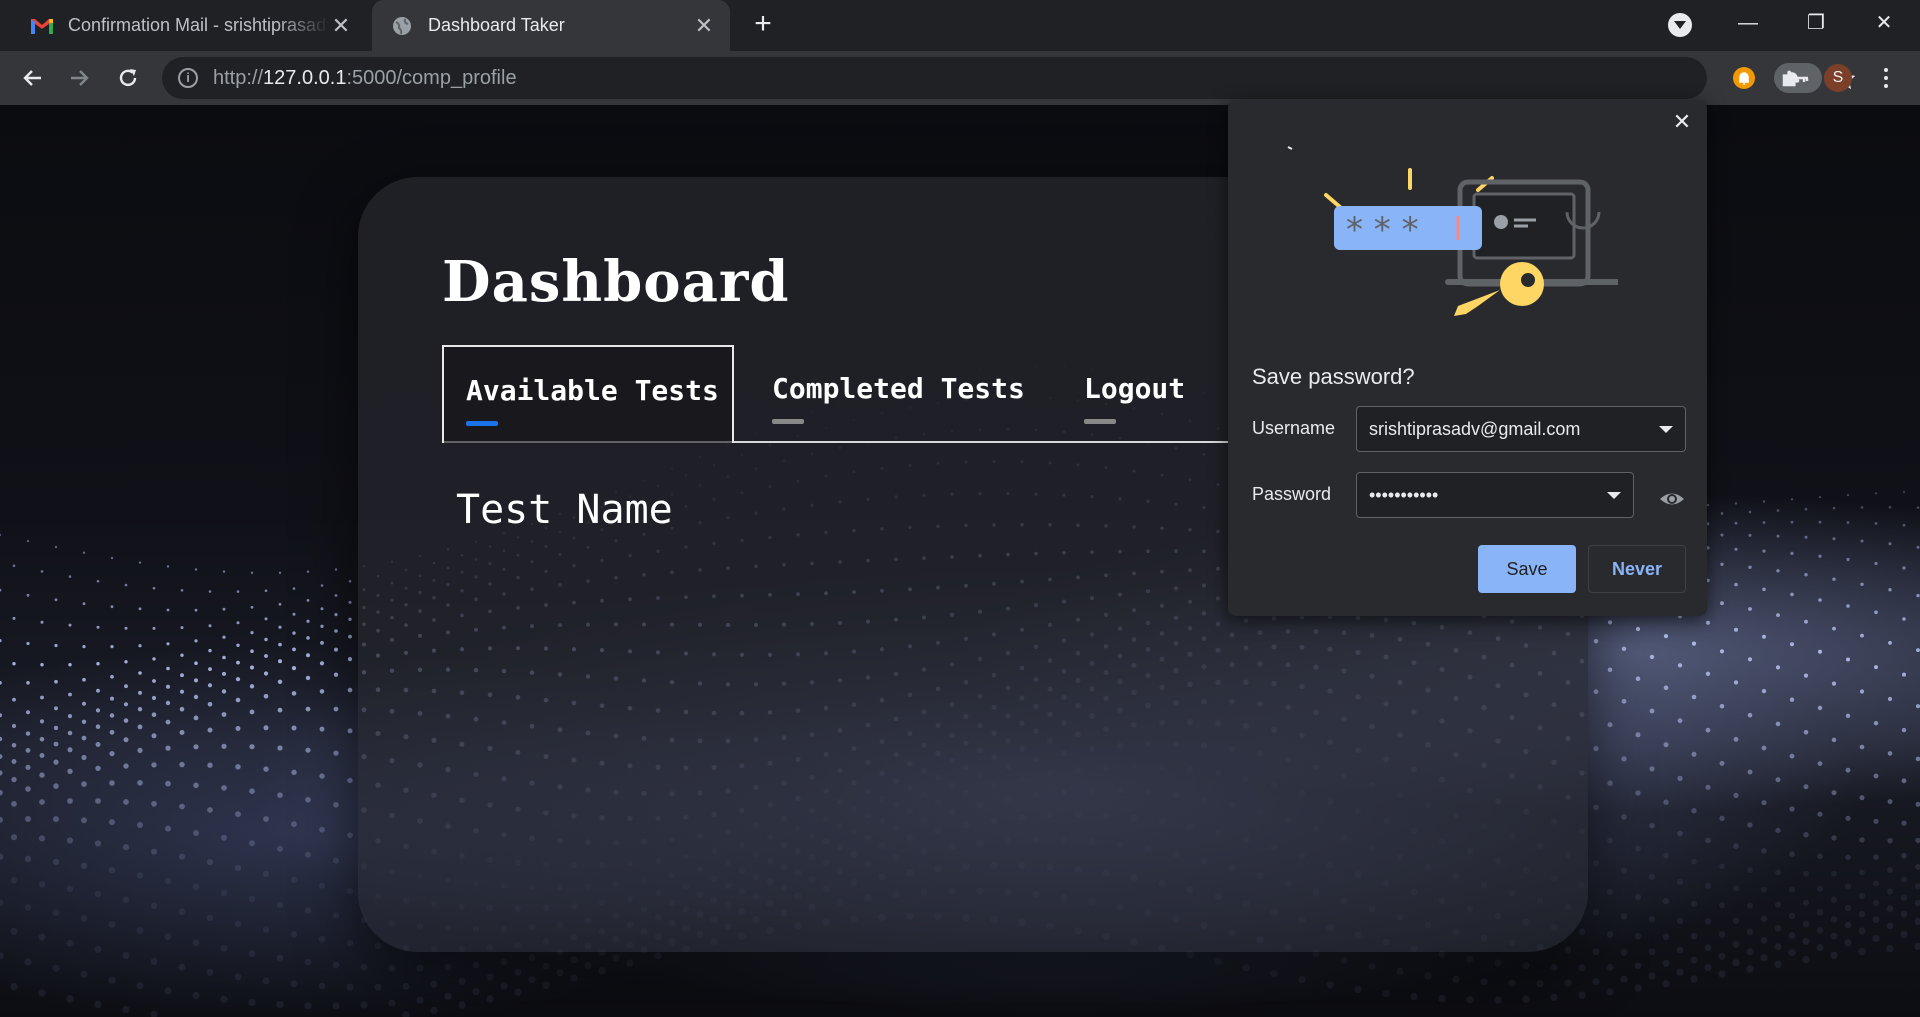 The width and height of the screenshot is (1920, 1017). Describe the element at coordinates (1333, 376) in the screenshot. I see `dialog-heading: Save password?` at that location.